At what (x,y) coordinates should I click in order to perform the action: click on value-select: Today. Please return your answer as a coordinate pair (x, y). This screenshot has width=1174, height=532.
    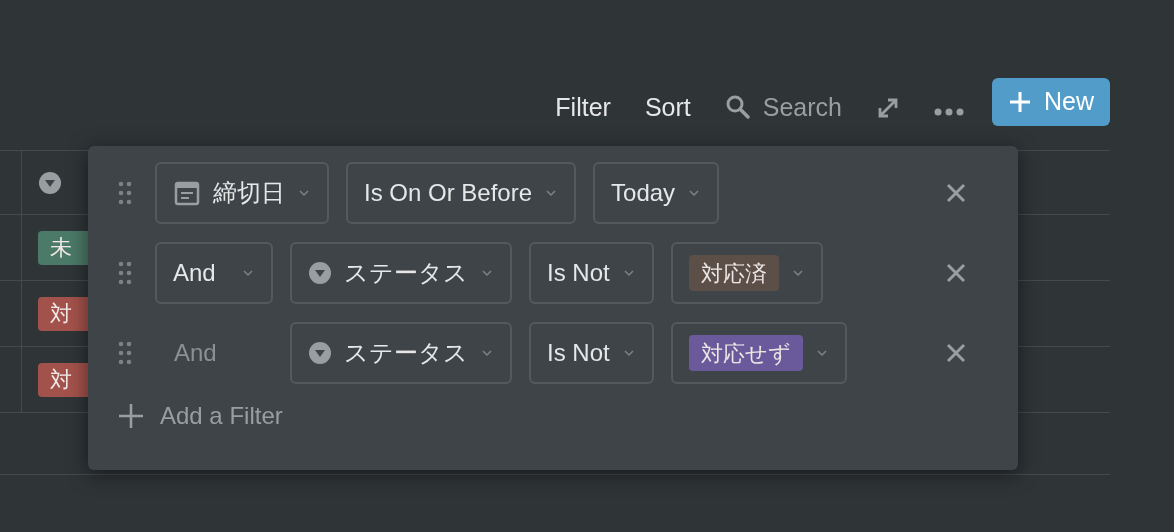
    Looking at the image, I should click on (656, 193).